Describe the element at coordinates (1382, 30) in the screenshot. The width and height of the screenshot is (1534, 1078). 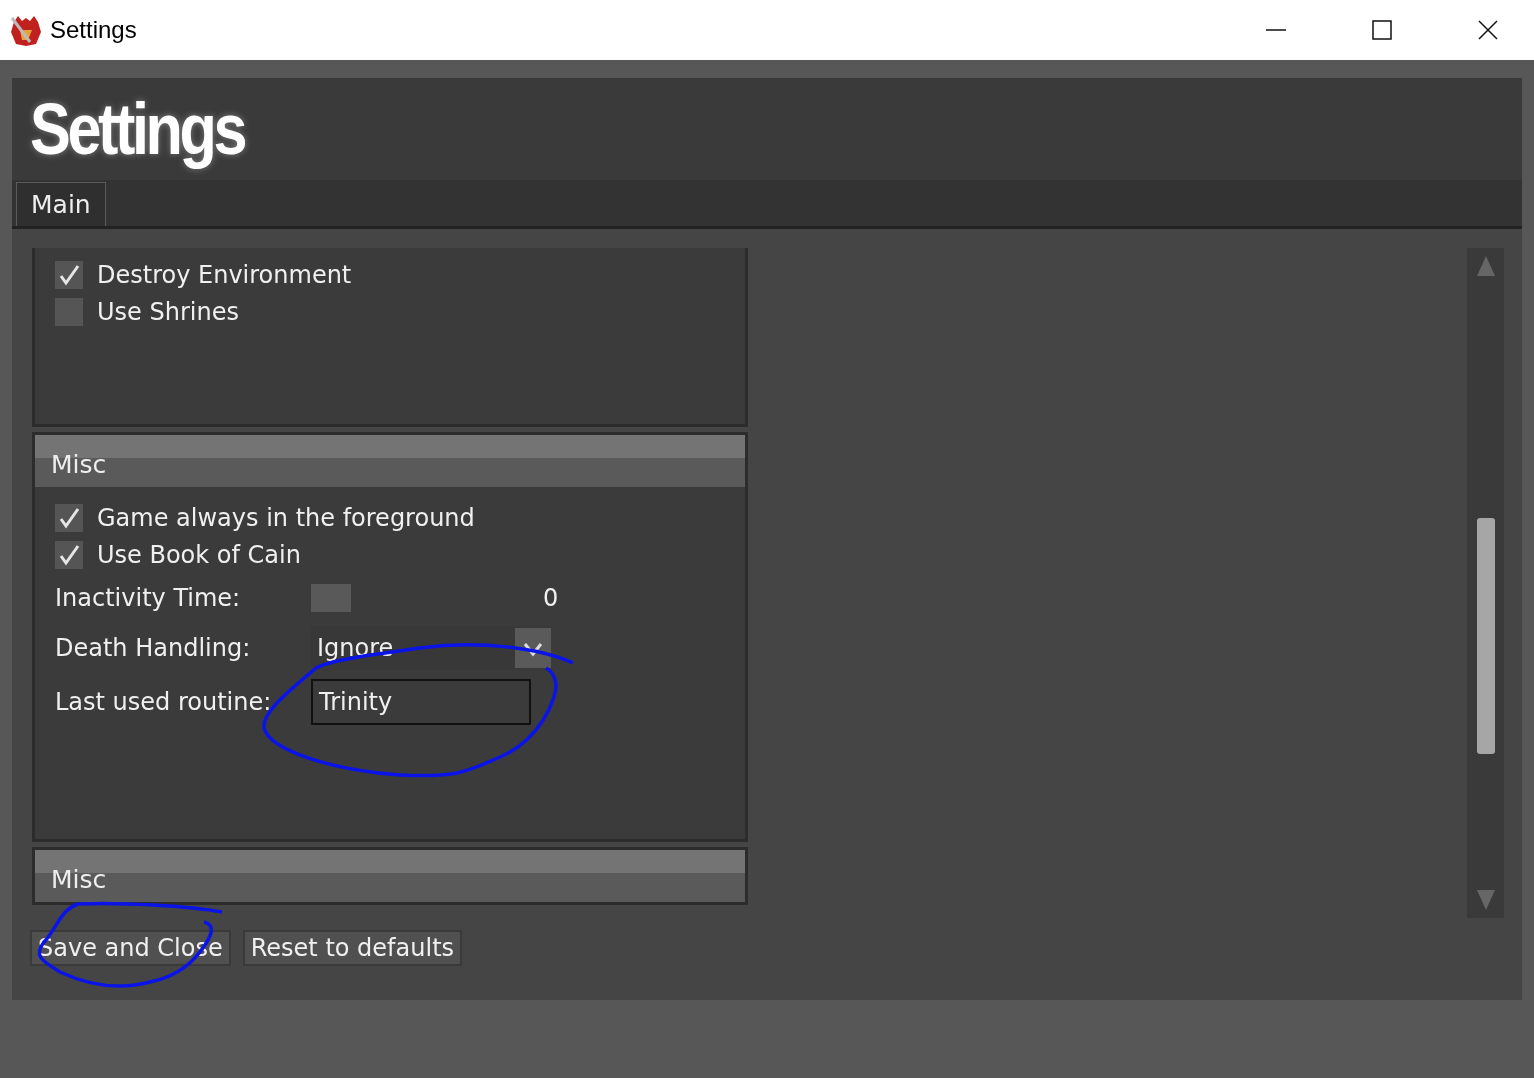
I see `maximize-icon` at that location.